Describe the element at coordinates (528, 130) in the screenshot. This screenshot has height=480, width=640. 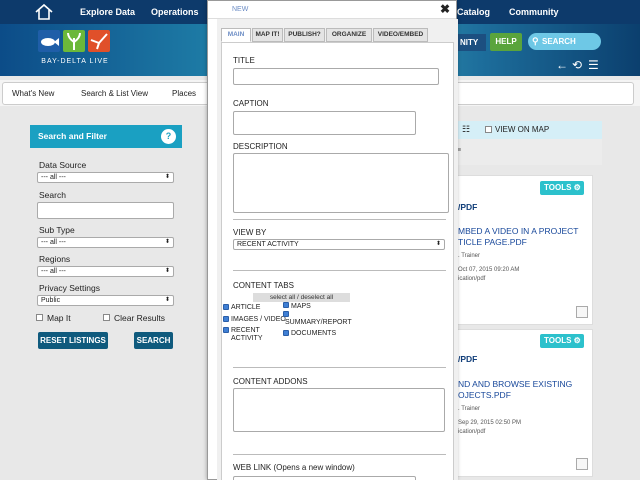
I see `results-toolbar: ☷ VIEW ON MAP` at that location.